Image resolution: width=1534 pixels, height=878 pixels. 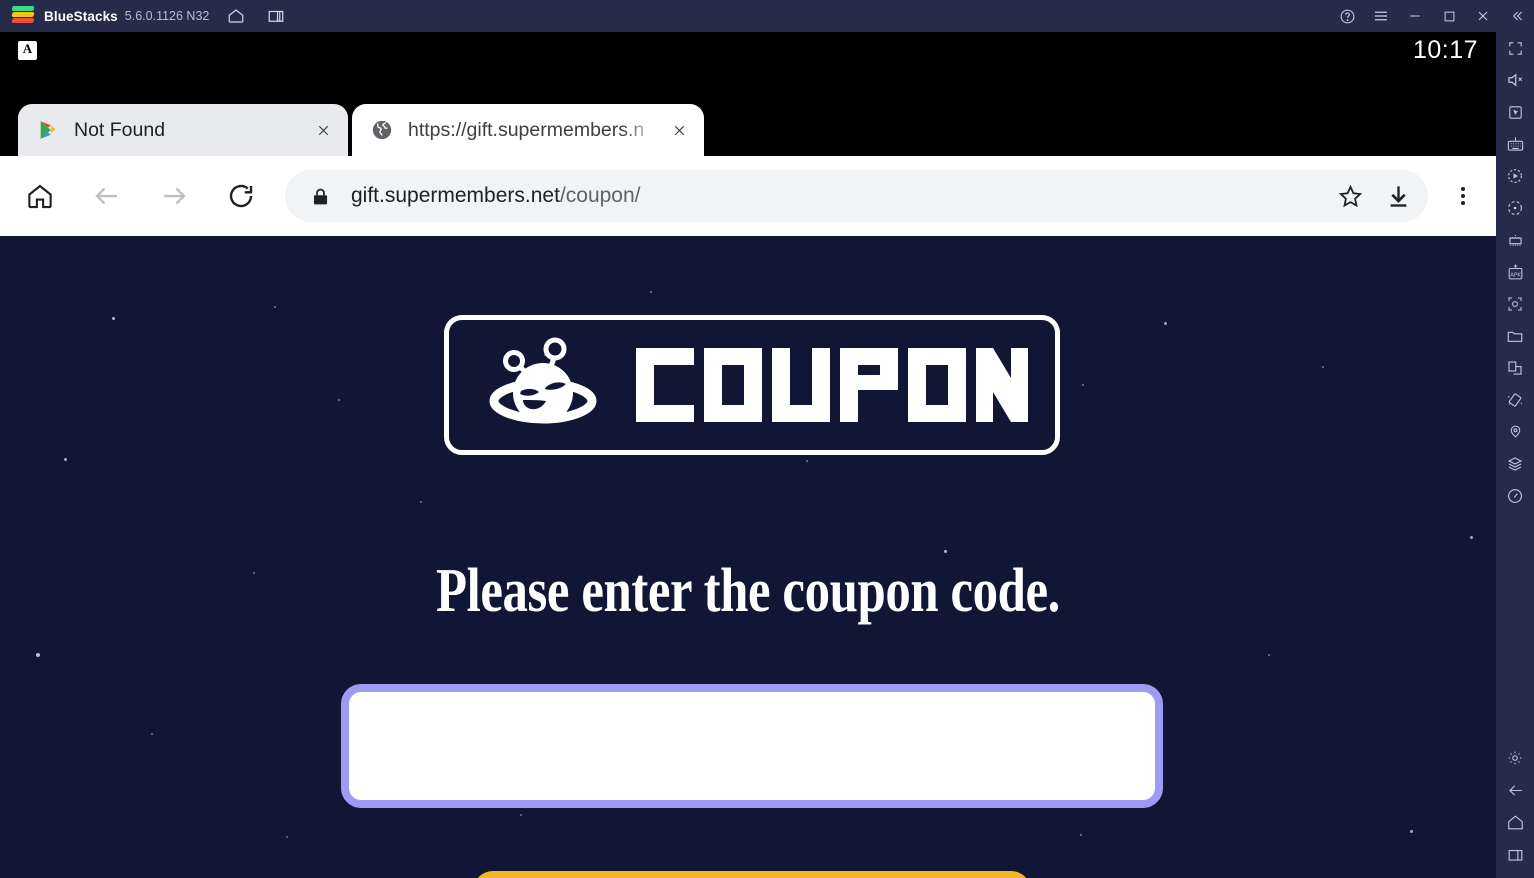 I want to click on android-status-bar: A 10:17, so click(x=748, y=50).